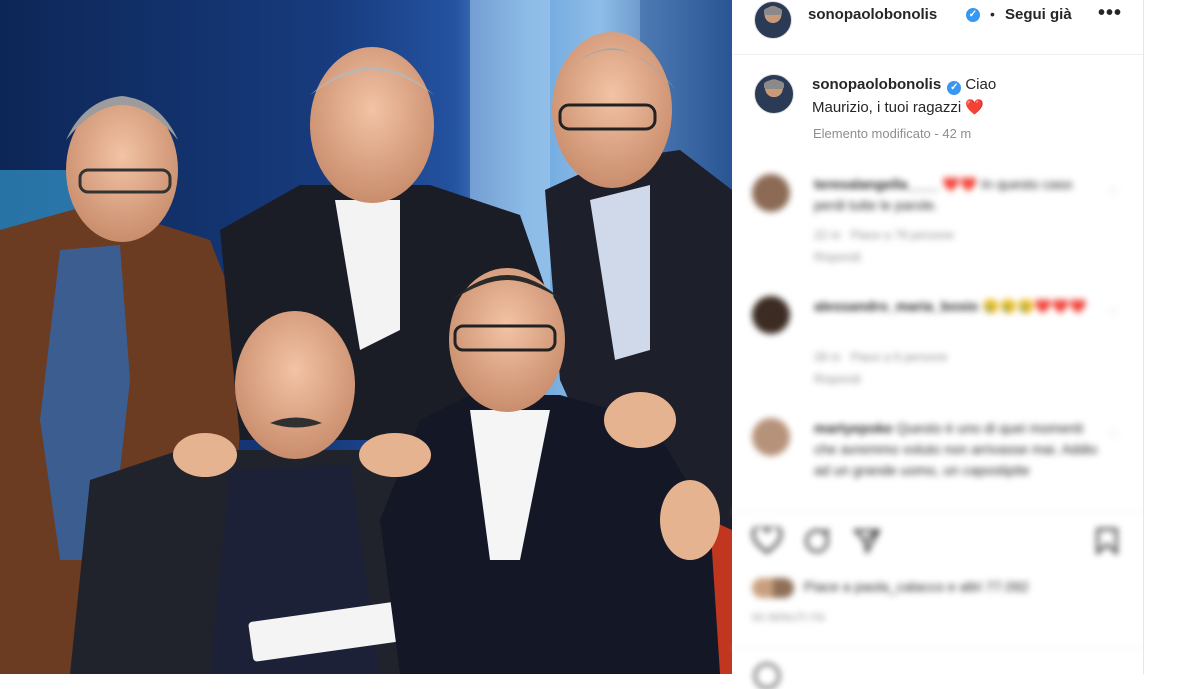 This screenshot has width=1200, height=689. What do you see at coordinates (954, 88) in the screenshot?
I see `caption-verified-badge-icon: ✓` at bounding box center [954, 88].